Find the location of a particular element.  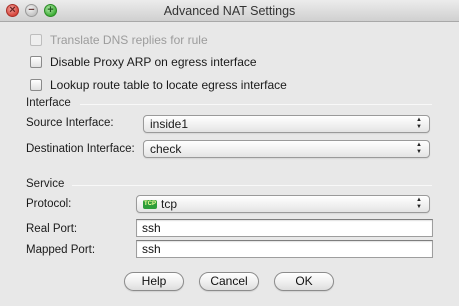

protocol-select: TCP tcp ▲ ▼ is located at coordinates (283, 204).